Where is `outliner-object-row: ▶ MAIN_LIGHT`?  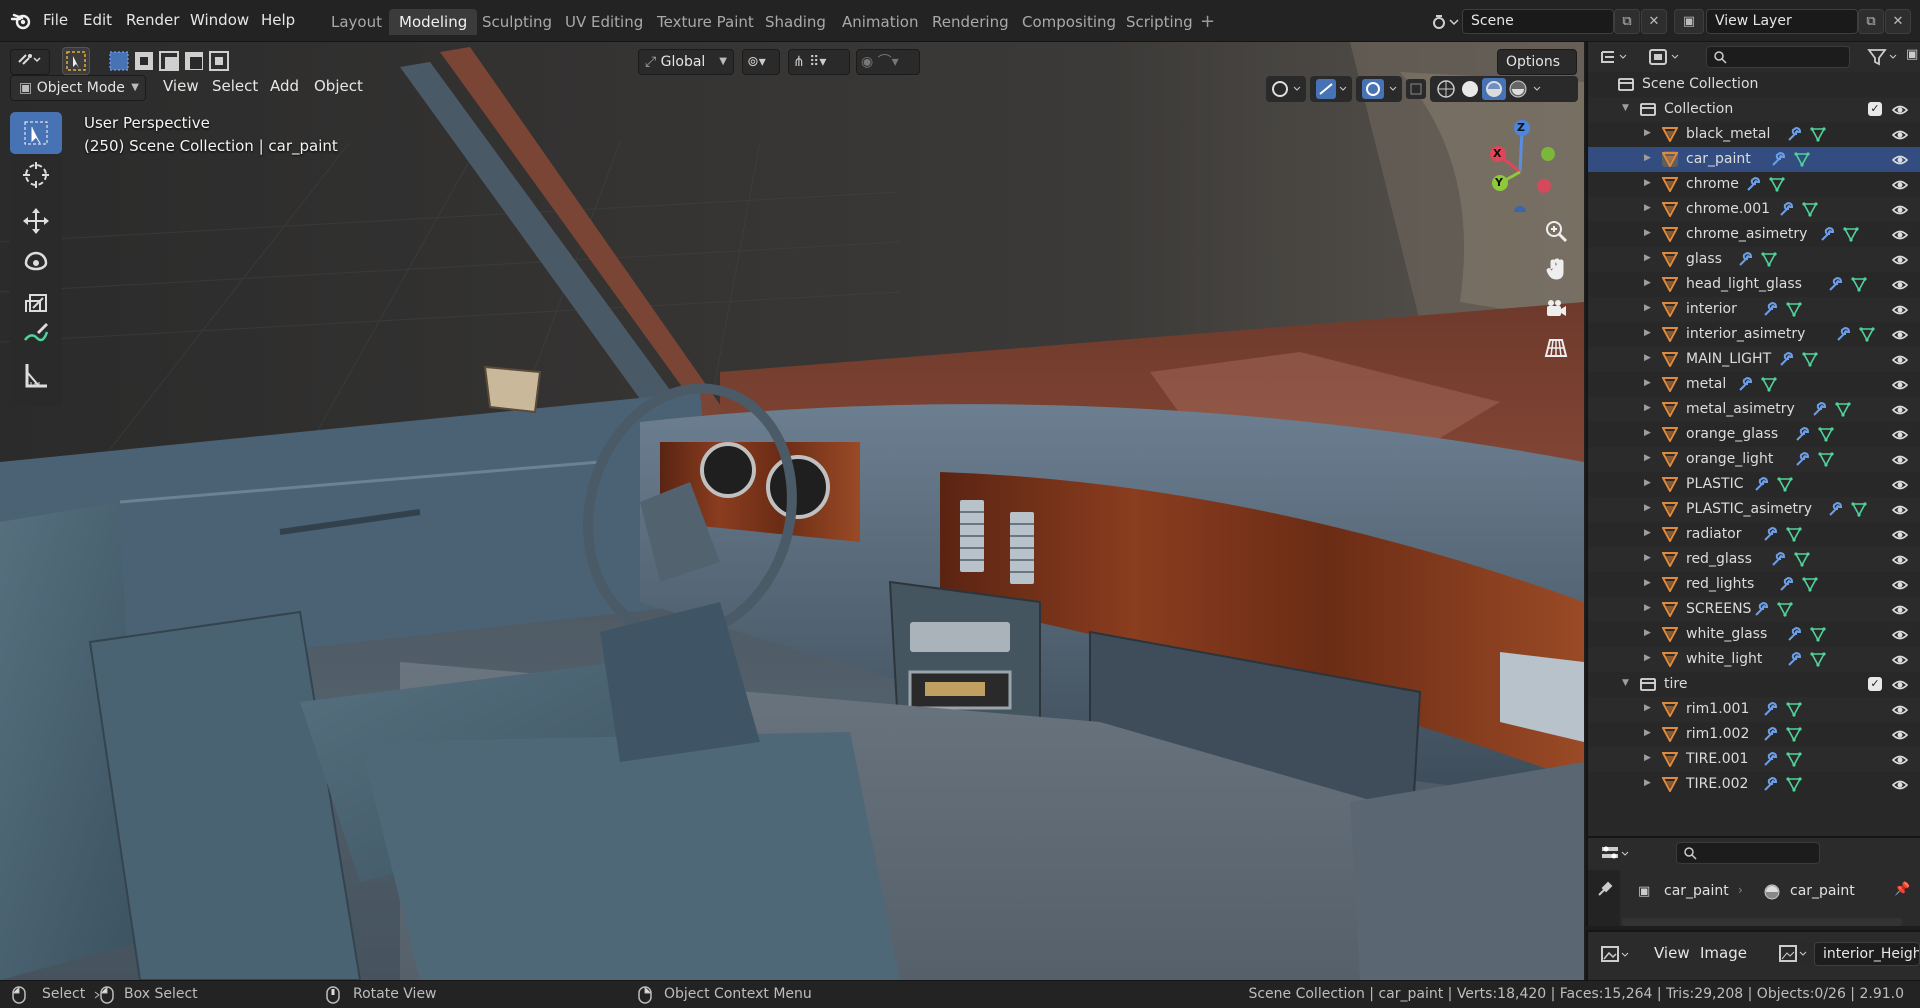 outliner-object-row: ▶ MAIN_LIGHT is located at coordinates (1754, 359).